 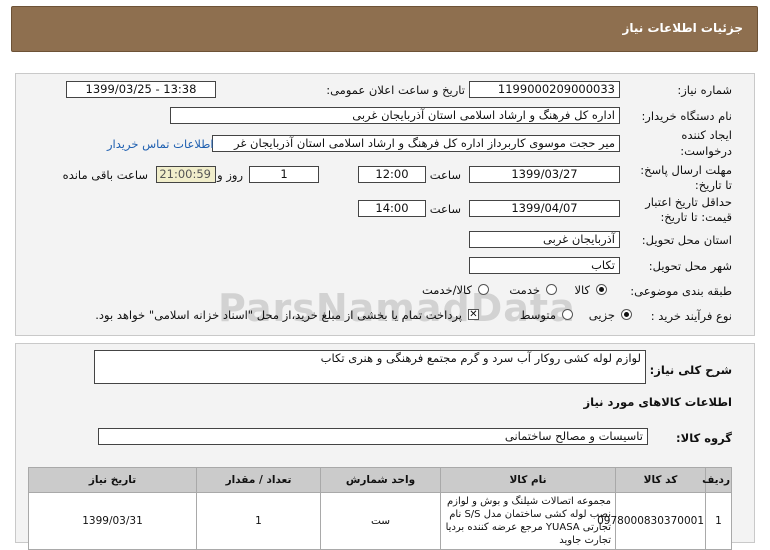 What do you see at coordinates (704, 90) in the screenshot?
I see `need-number-label: شماره نیاز:` at bounding box center [704, 90].